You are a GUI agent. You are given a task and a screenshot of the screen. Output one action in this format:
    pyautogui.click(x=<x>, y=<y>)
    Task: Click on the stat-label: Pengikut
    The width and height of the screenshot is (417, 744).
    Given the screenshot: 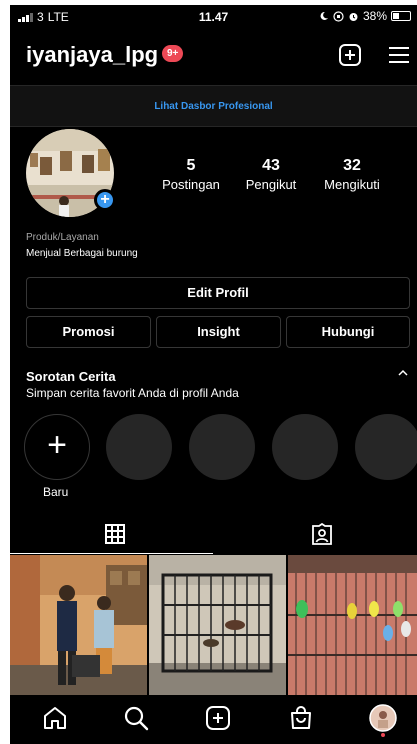 What is the action you would take?
    pyautogui.click(x=271, y=184)
    